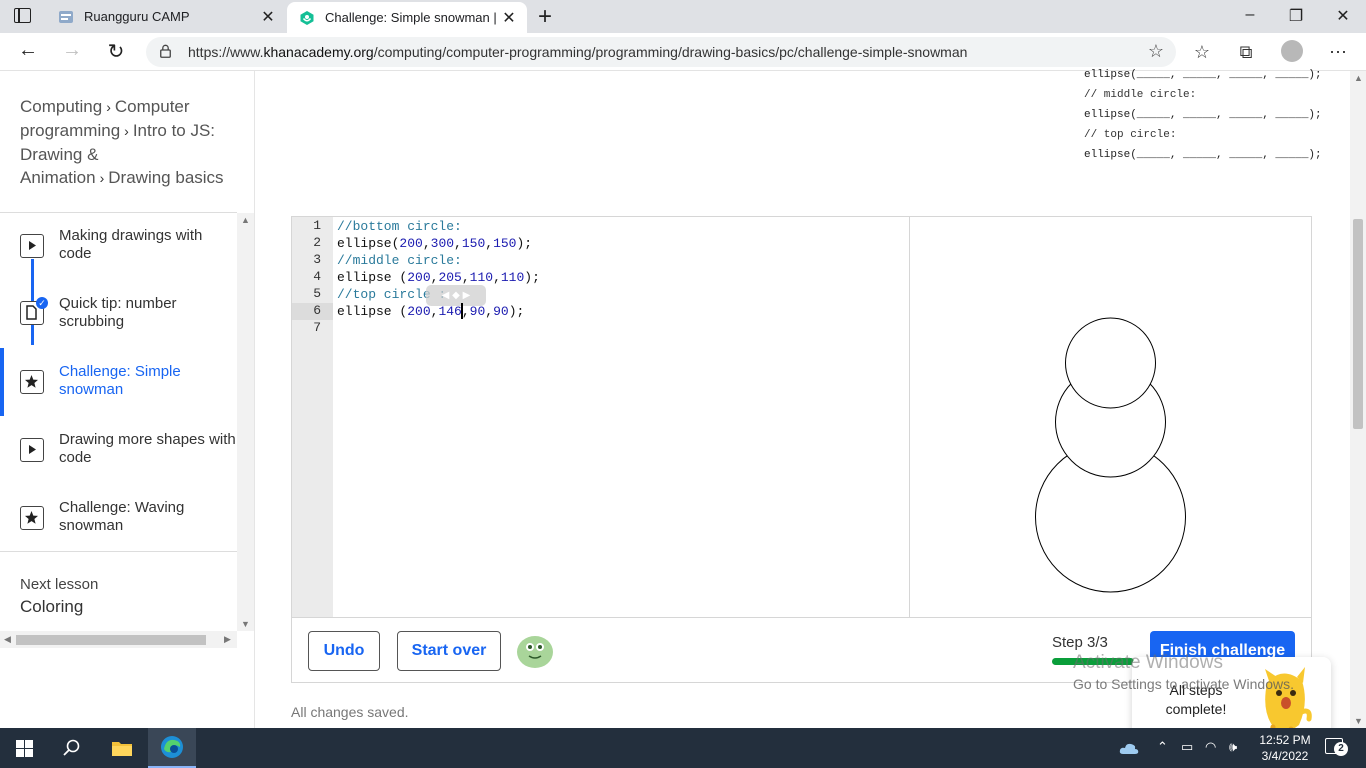 Image resolution: width=1366 pixels, height=768 pixels. Describe the element at coordinates (1285, 748) in the screenshot. I see `system-clock: 12:52 PM 3/4/2022` at that location.